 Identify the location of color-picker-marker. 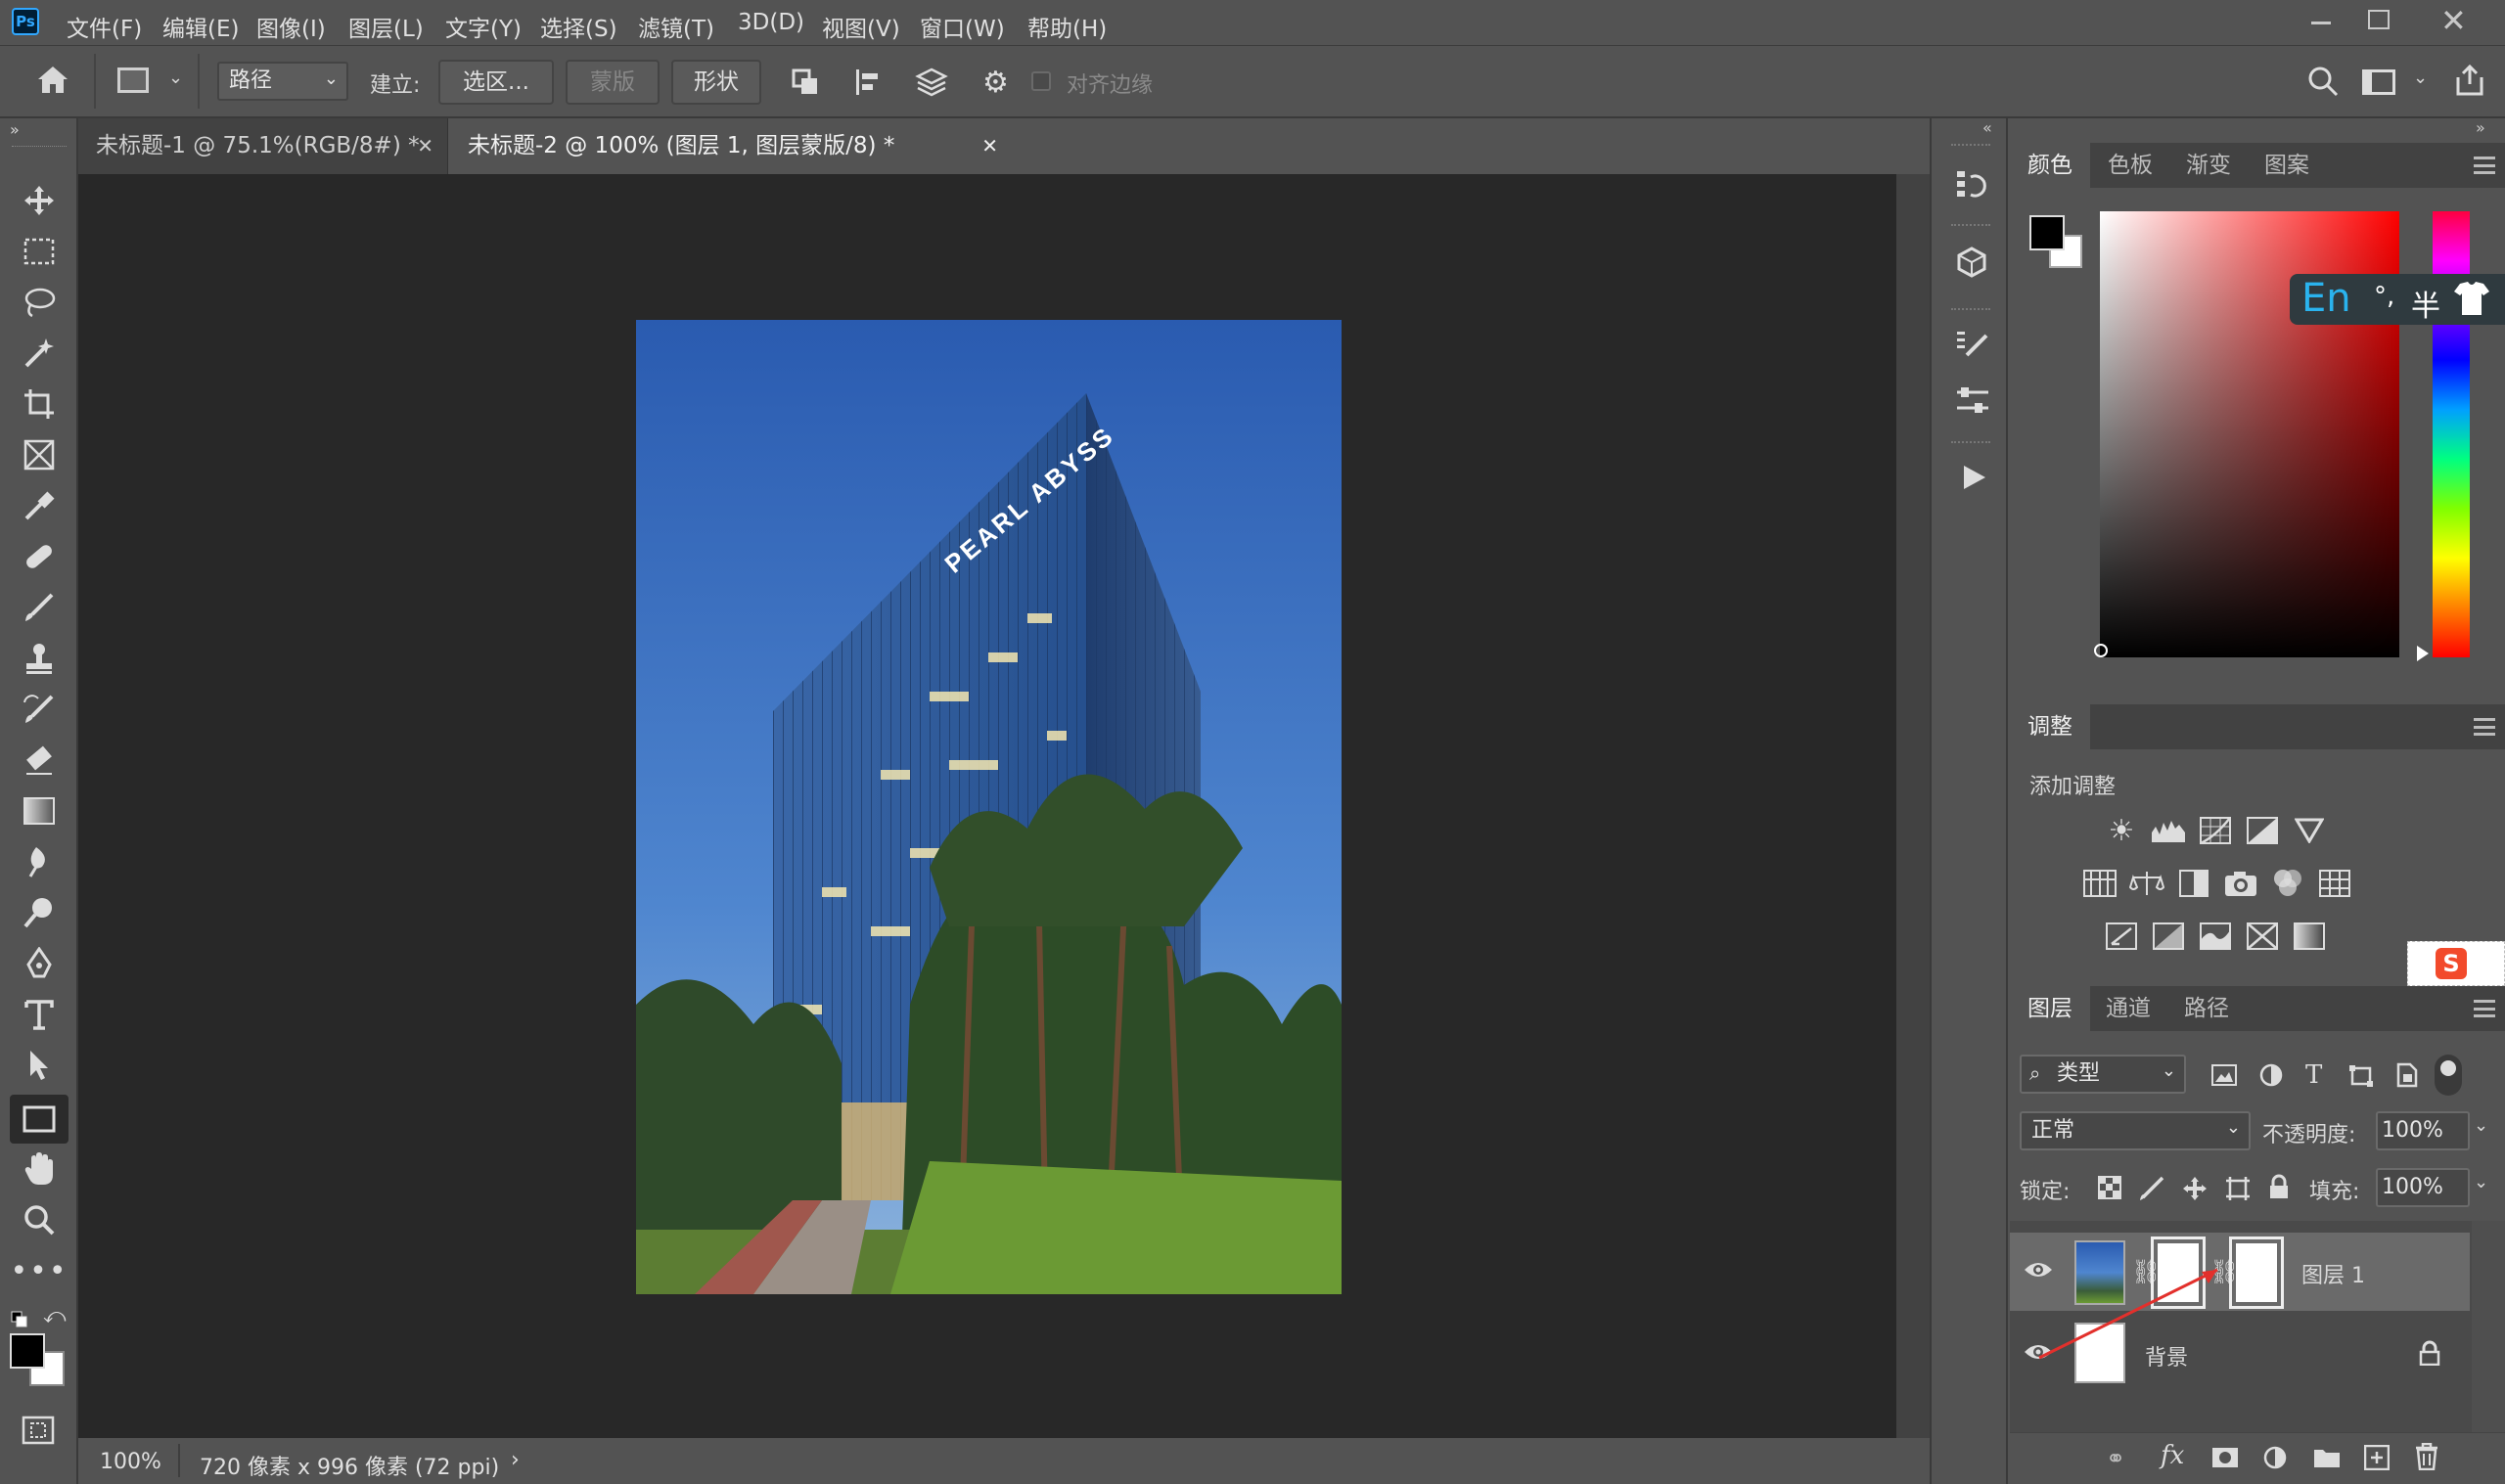
(2101, 650).